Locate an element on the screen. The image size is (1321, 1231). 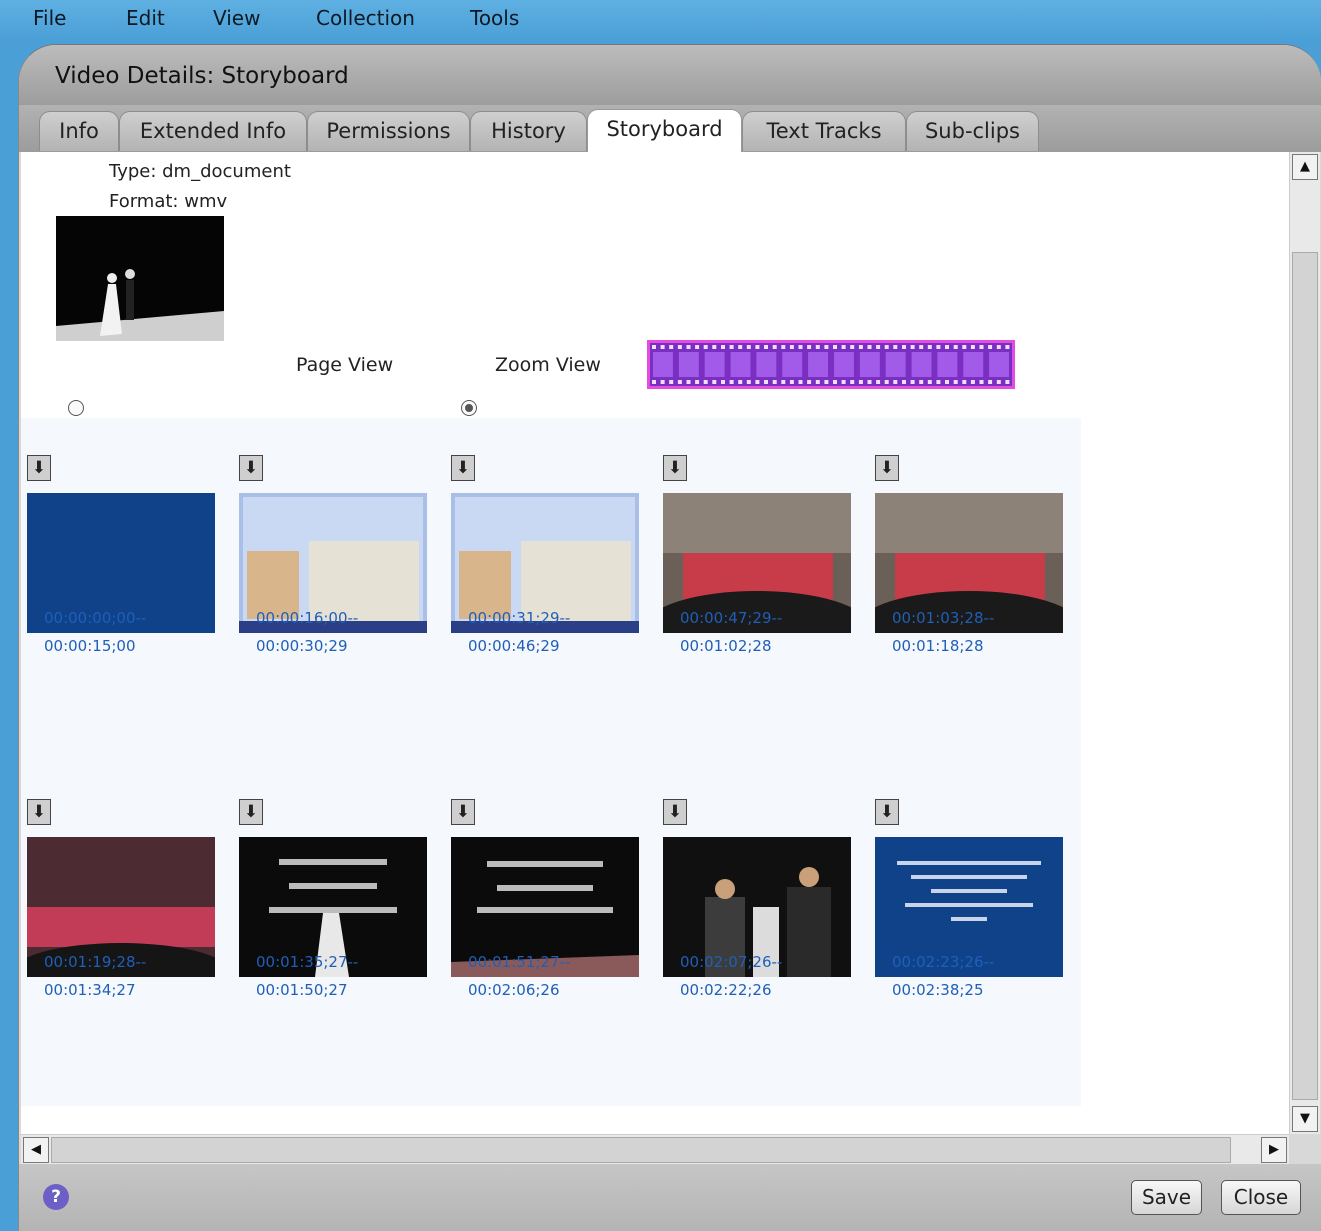
frame-end-time: 00:01:50;27 is located at coordinates (302, 990).